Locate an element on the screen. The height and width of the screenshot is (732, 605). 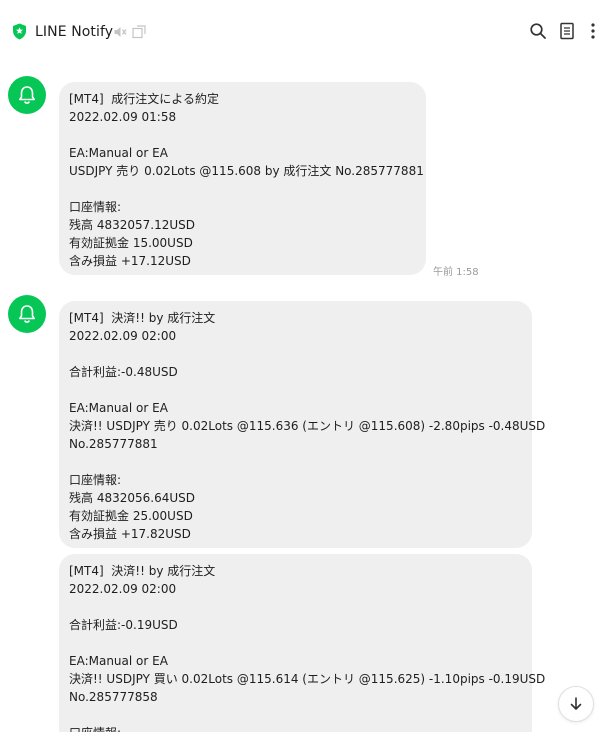
message-line: 含み損益 +17.82USD is located at coordinates (130, 534).